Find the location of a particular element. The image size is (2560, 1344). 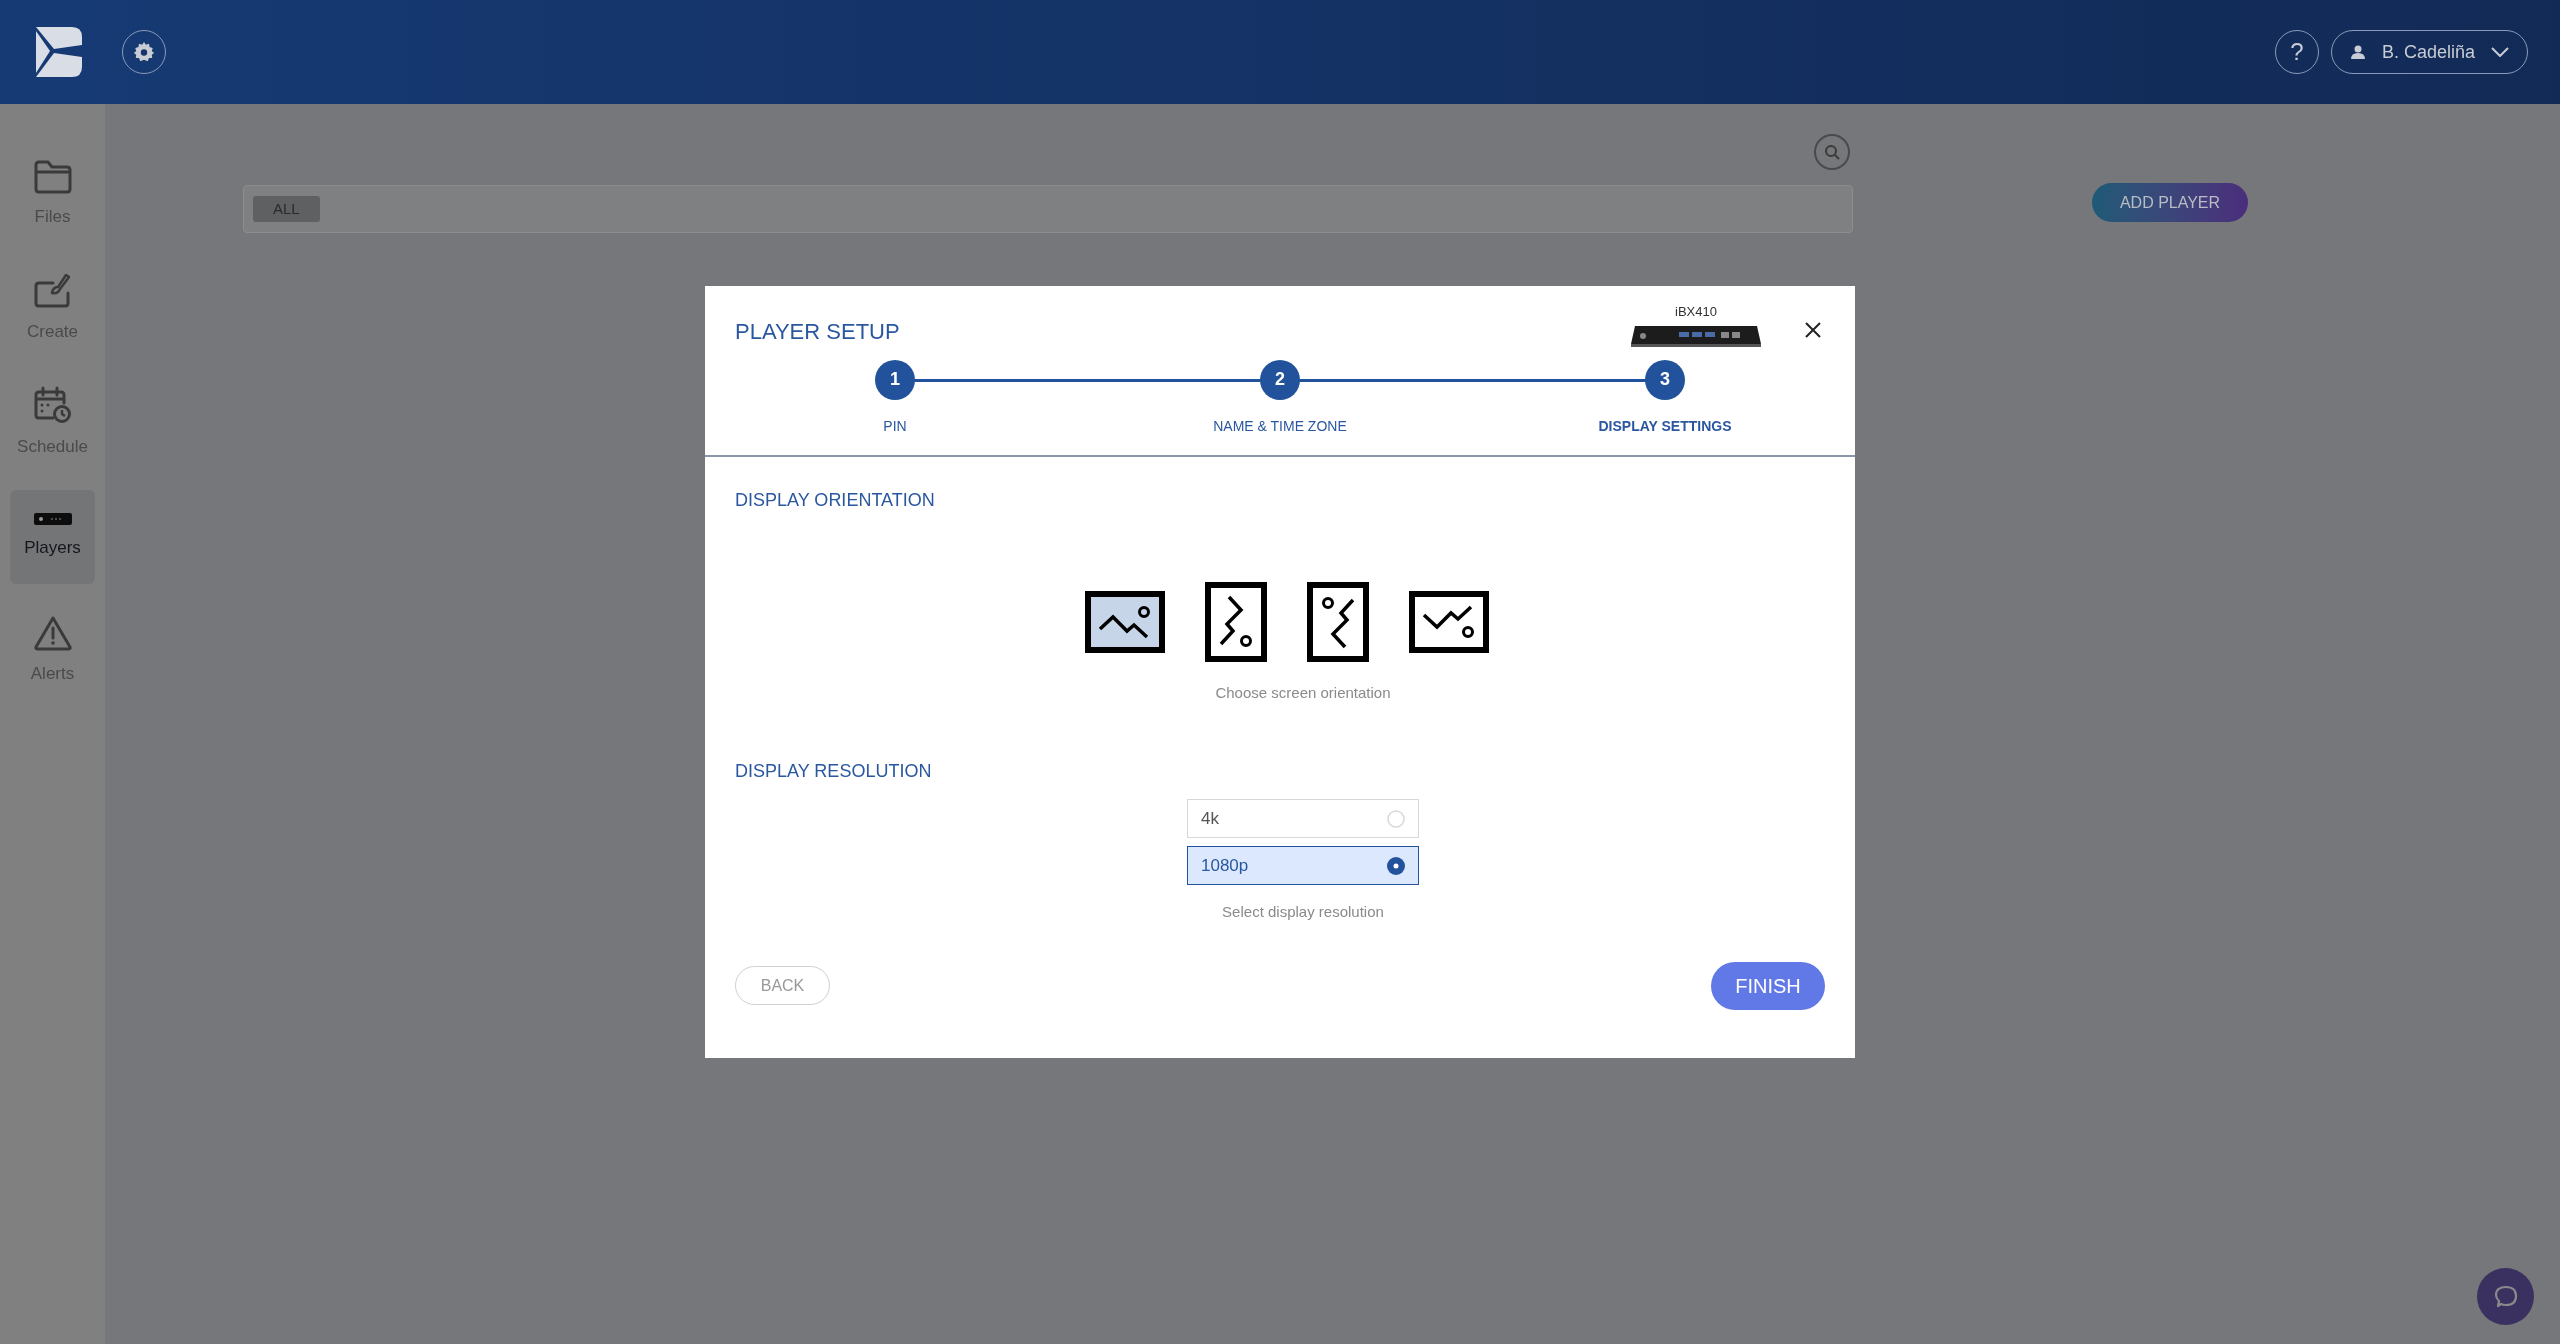

step-label: NAME & TIME ZONE is located at coordinates (1280, 426).